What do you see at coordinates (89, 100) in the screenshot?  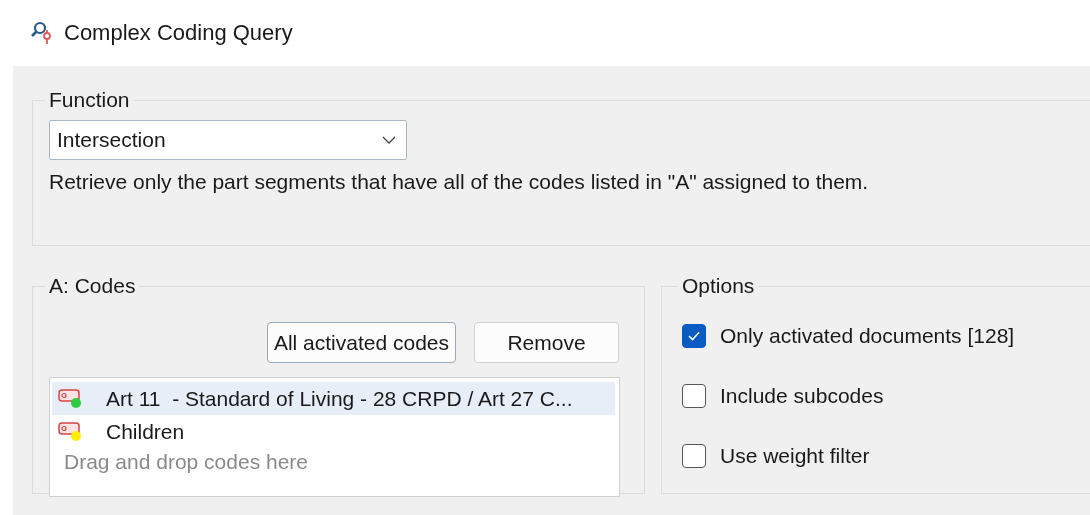 I see `group-label: Function` at bounding box center [89, 100].